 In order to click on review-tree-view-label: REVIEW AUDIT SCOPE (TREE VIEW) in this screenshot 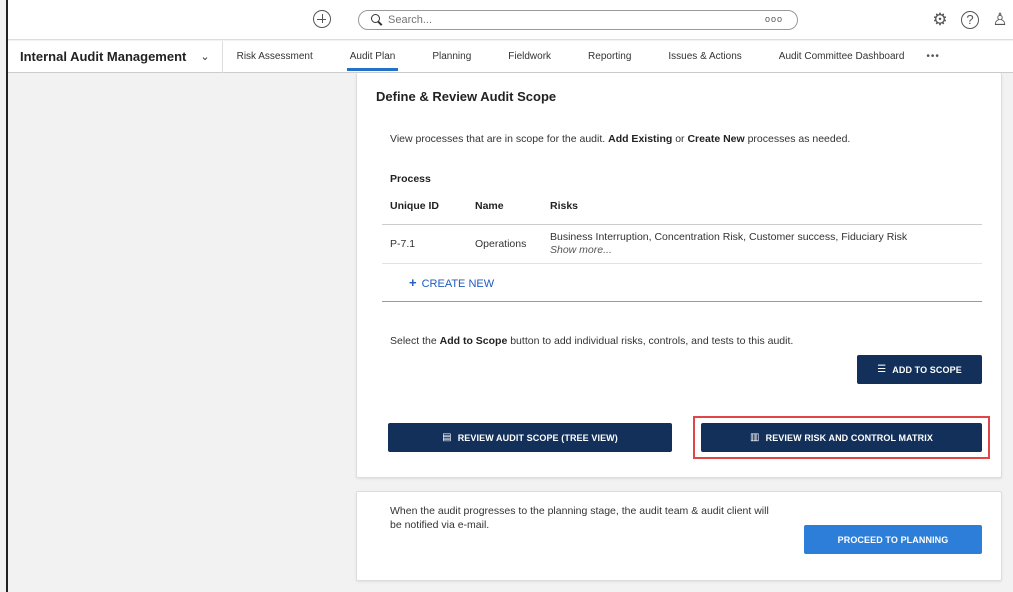, I will do `click(537, 437)`.